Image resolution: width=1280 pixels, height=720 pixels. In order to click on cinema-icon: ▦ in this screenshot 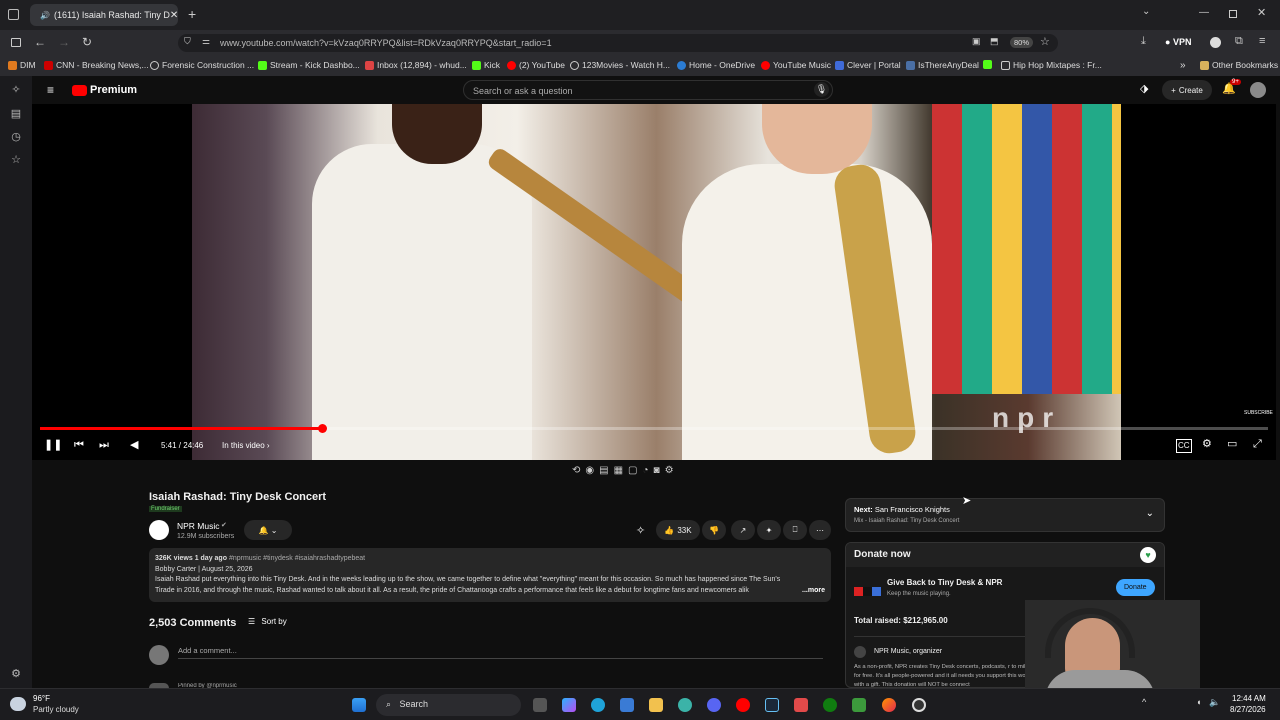, I will do `click(618, 473)`.